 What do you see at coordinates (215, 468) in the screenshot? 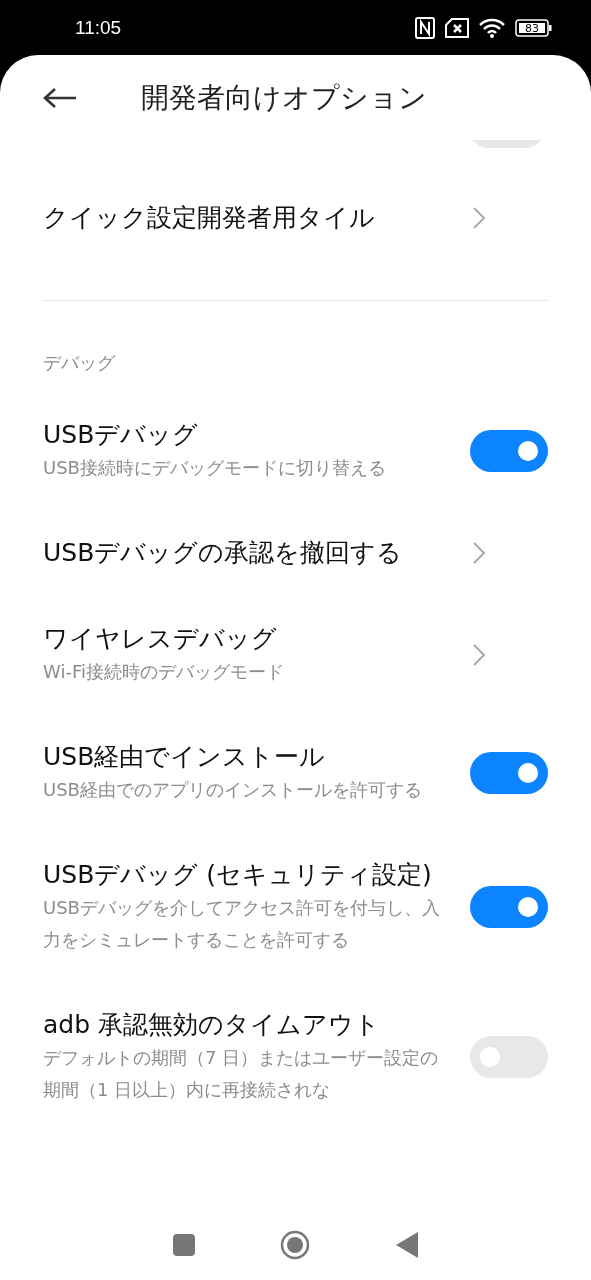
I see `setting-description: USB接続時にデバッグモードに切り替える` at bounding box center [215, 468].